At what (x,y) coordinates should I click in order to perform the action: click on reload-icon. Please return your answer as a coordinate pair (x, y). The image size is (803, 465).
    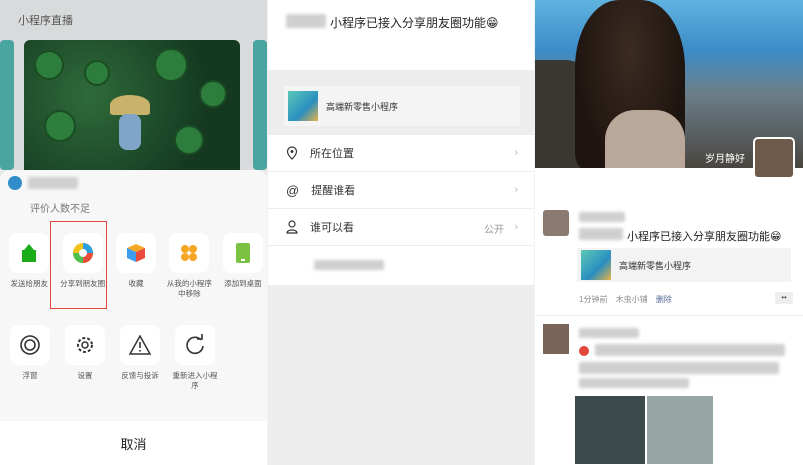
    Looking at the image, I should click on (195, 345).